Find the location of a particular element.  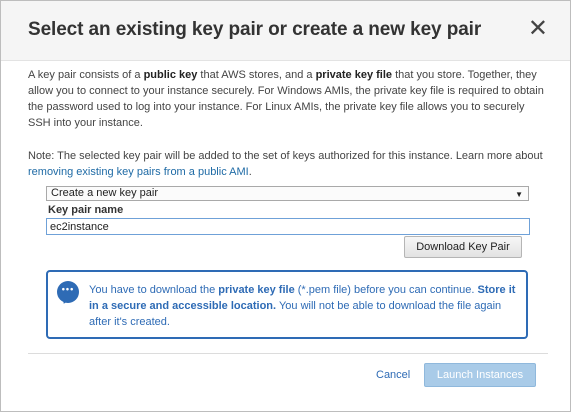

key-pair-name-input is located at coordinates (288, 226).